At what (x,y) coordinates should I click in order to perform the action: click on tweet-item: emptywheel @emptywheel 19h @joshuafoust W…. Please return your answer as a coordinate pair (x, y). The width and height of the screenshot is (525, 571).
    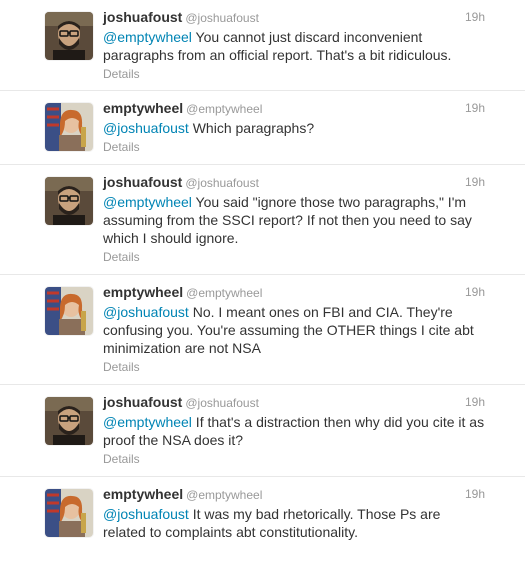
    Looking at the image, I should click on (262, 128).